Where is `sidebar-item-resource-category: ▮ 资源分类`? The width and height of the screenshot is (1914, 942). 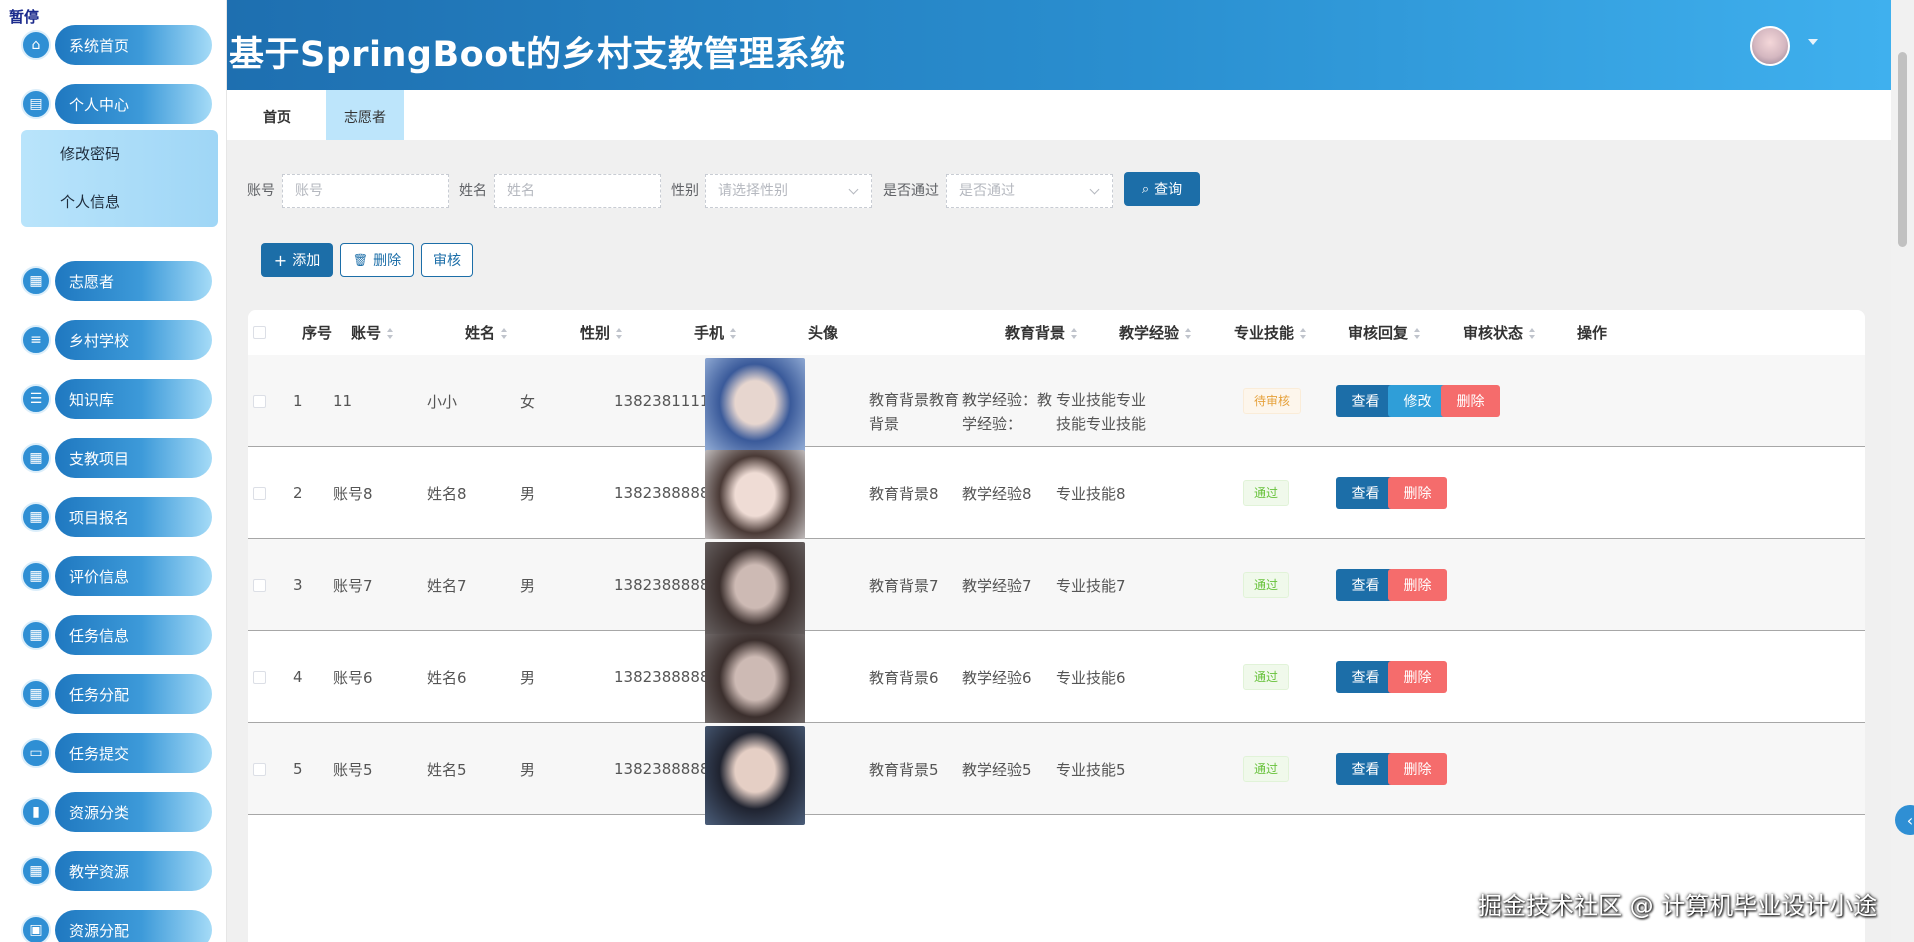 sidebar-item-resource-category: ▮ 资源分类 is located at coordinates (116, 812).